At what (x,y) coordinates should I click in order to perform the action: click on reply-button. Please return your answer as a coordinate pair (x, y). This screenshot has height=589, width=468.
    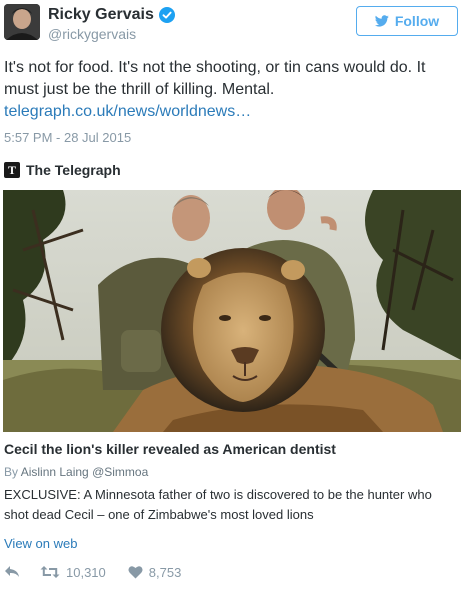
    Looking at the image, I should click on (12, 572).